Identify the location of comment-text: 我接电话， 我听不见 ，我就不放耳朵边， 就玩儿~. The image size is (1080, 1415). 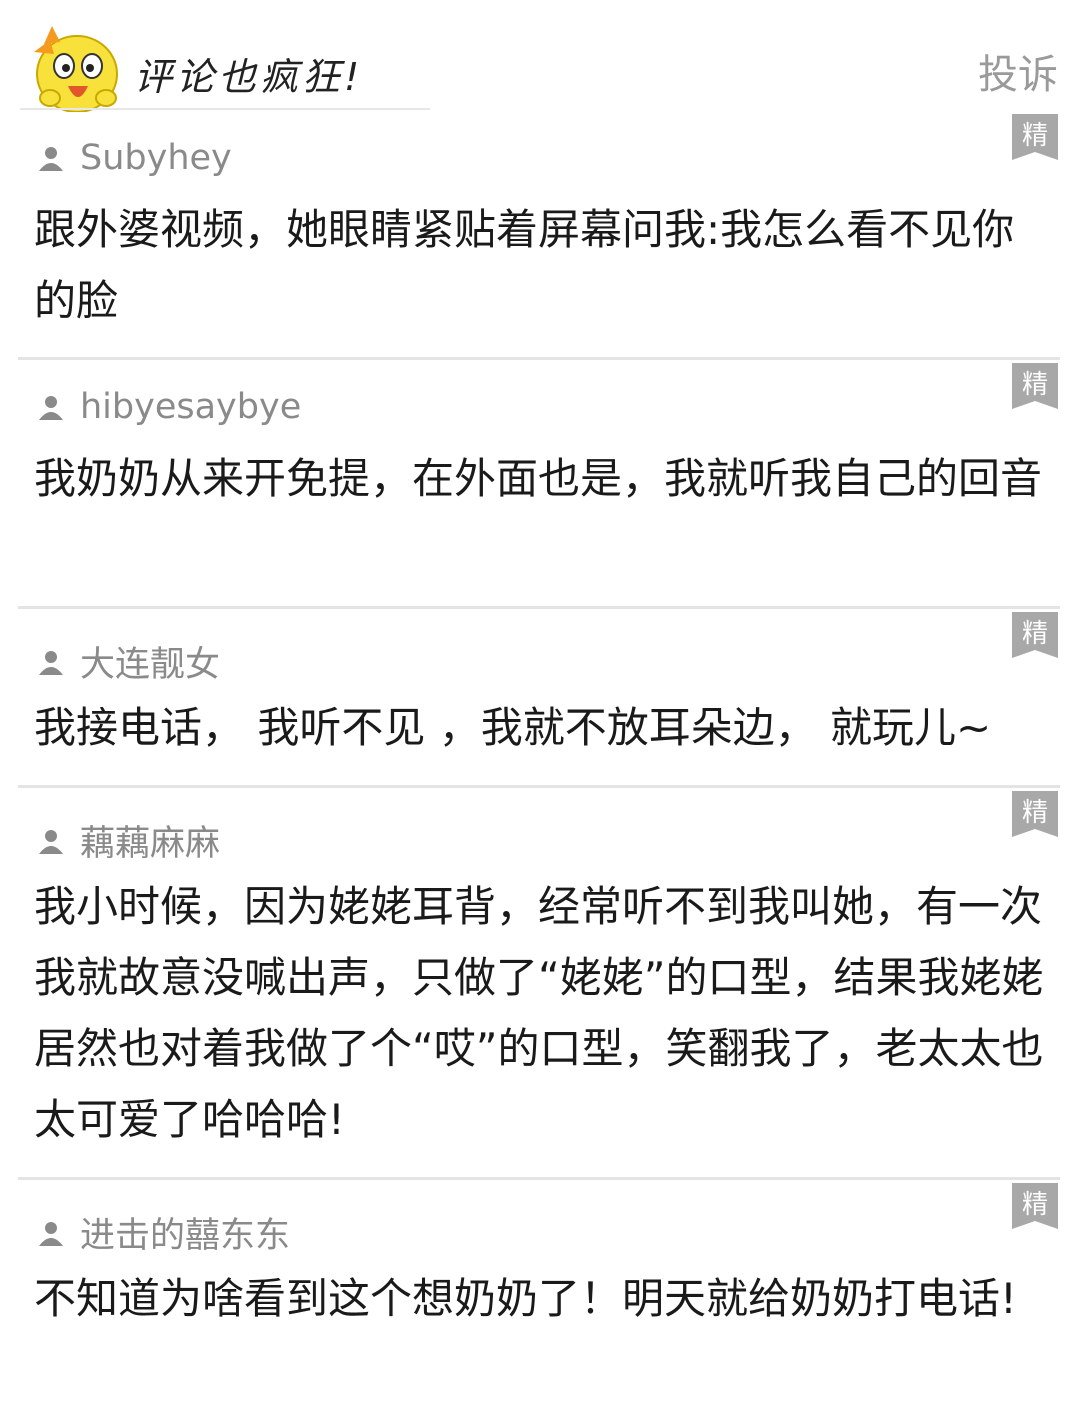
(513, 727).